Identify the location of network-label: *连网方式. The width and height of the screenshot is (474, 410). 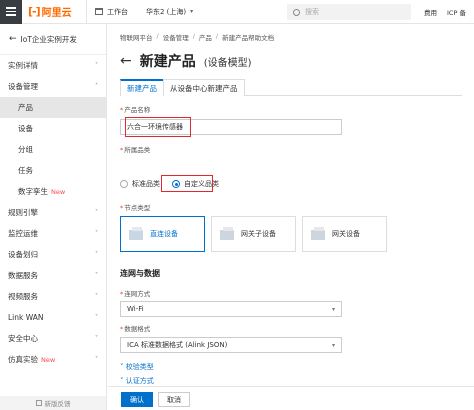
(135, 294).